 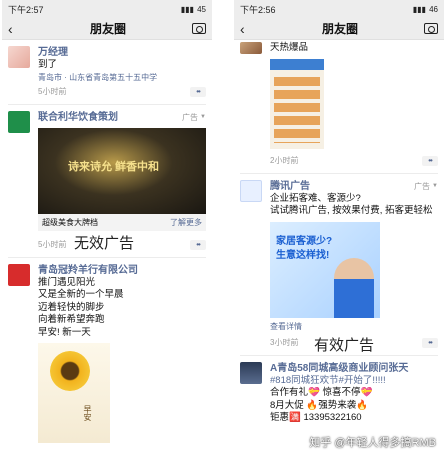 What do you see at coordinates (328, 380) in the screenshot?
I see `post-line: #818同城狂欢节#开始了!!!!!` at bounding box center [328, 380].